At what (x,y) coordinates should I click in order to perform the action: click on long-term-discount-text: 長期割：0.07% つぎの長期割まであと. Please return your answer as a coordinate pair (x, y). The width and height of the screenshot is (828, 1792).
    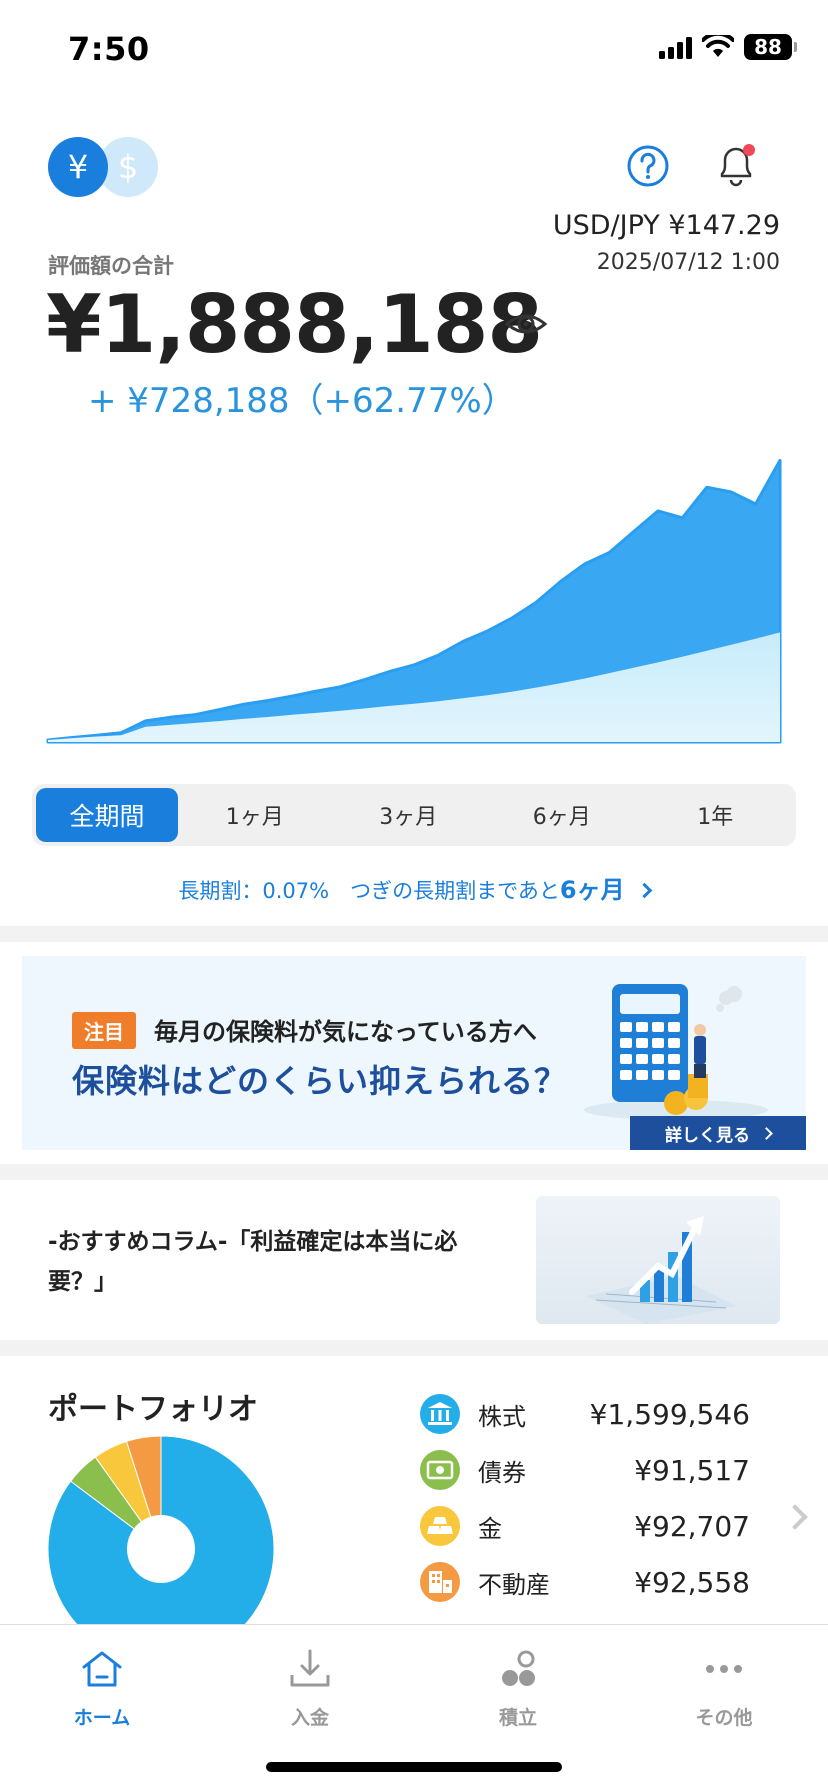
    Looking at the image, I should click on (369, 891).